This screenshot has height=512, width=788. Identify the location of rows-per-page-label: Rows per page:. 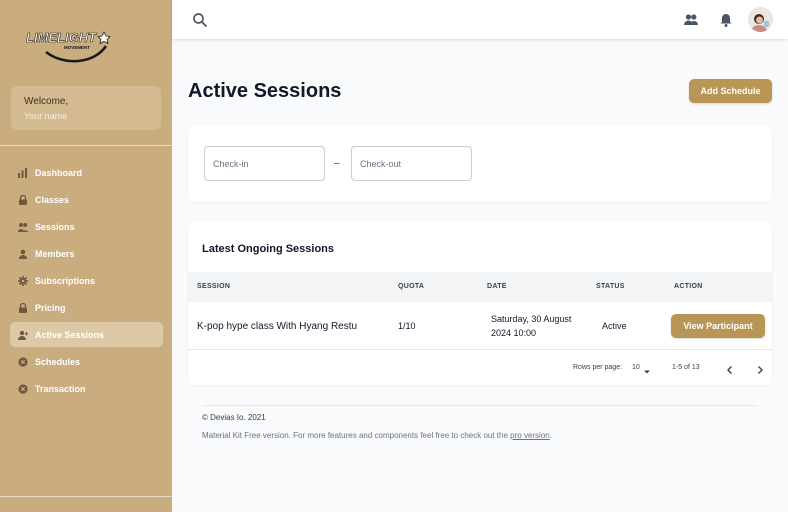
(598, 367).